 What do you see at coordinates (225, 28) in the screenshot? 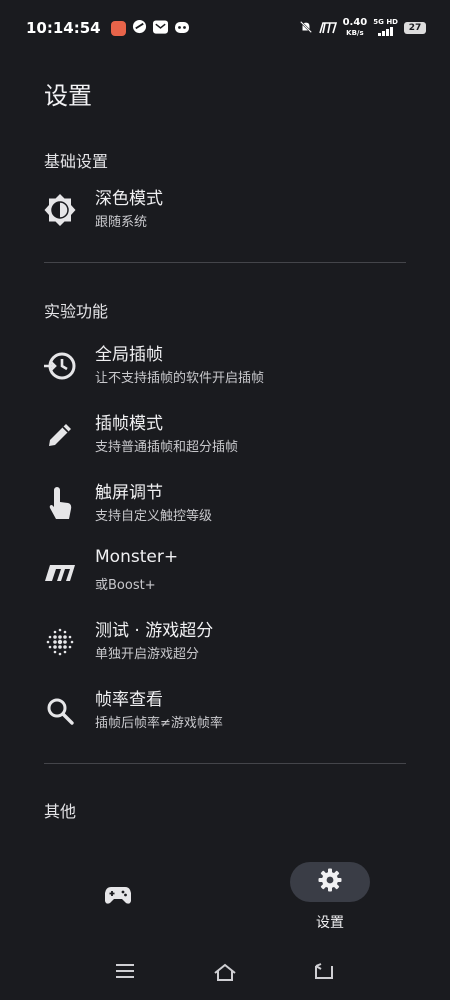
I see `status-bar: 10:14:54 0.40 KB/s 5G HD 27` at bounding box center [225, 28].